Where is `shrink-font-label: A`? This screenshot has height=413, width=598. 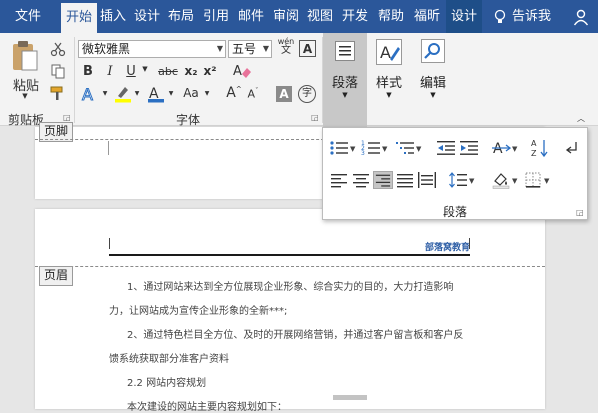
shrink-font-label: A is located at coordinates (251, 94).